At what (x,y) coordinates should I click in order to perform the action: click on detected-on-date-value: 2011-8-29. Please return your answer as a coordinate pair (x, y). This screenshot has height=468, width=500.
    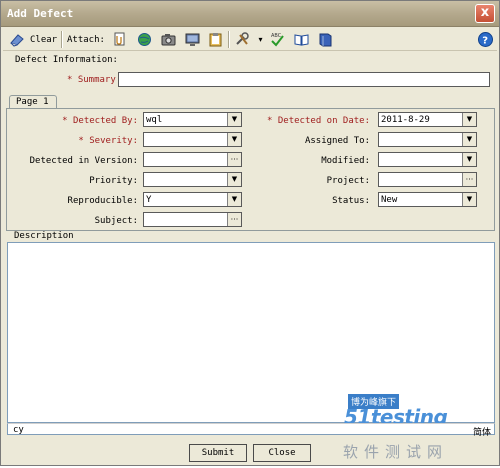
    Looking at the image, I should click on (405, 120).